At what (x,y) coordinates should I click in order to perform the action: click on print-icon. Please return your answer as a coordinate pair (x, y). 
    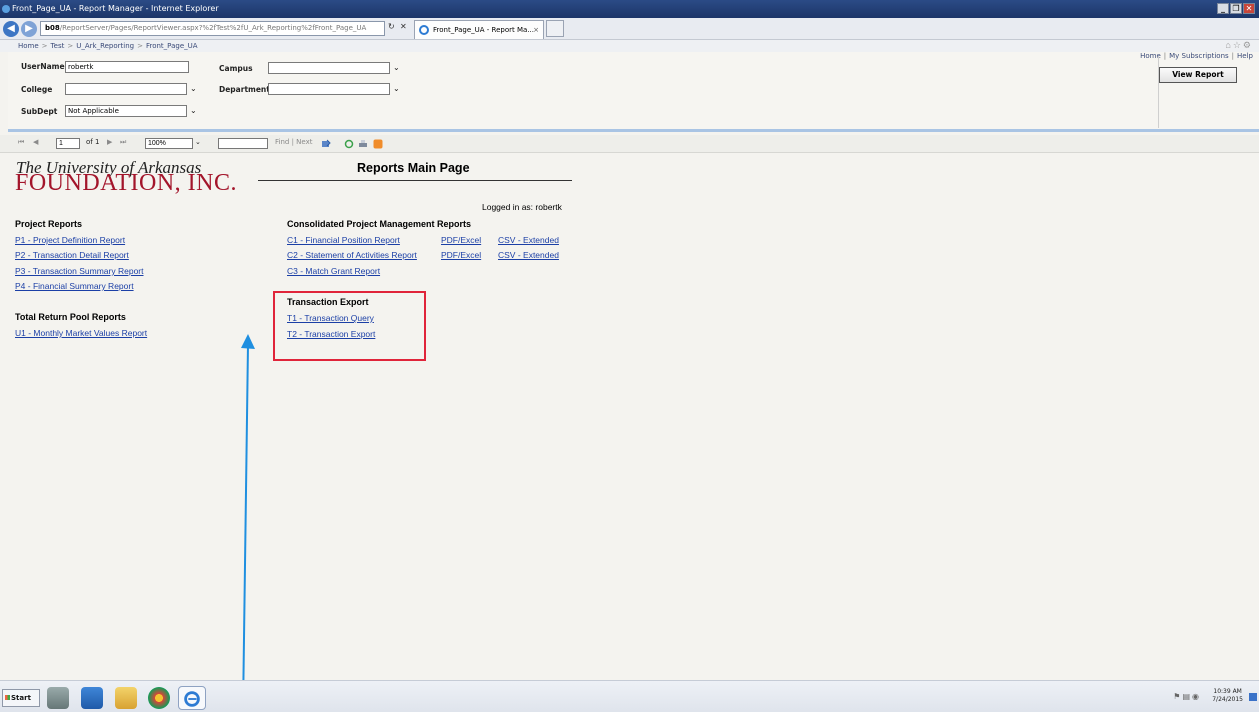
    Looking at the image, I should click on (363, 144).